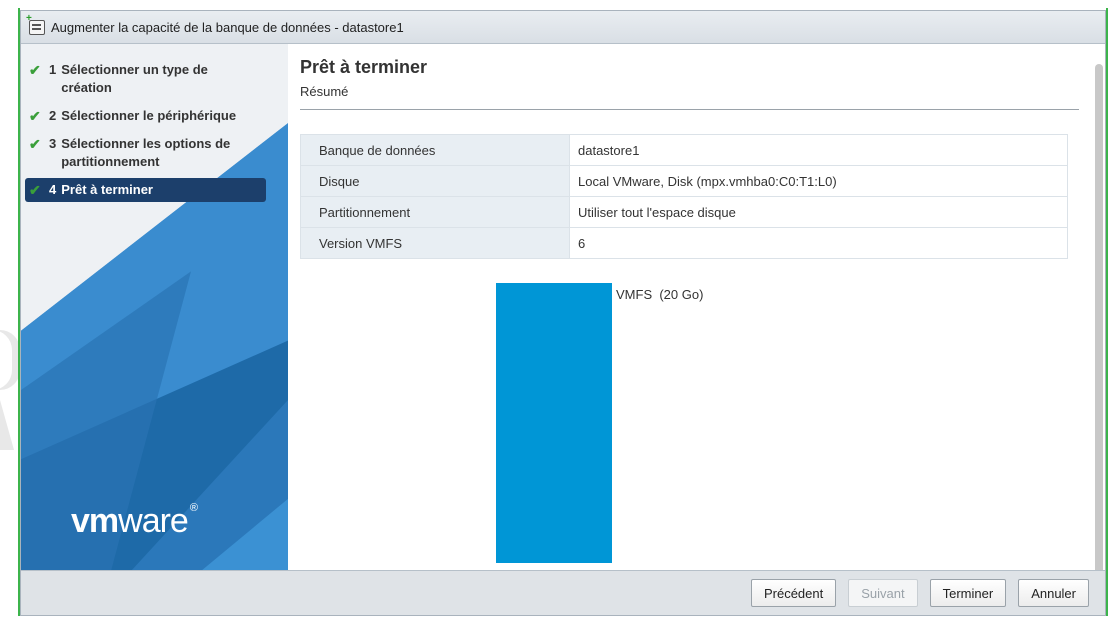  Describe the element at coordinates (818, 181) in the screenshot. I see `summary-value: Local VMware, Disk (mpx.vmhba0:C0:T1:L0)` at that location.